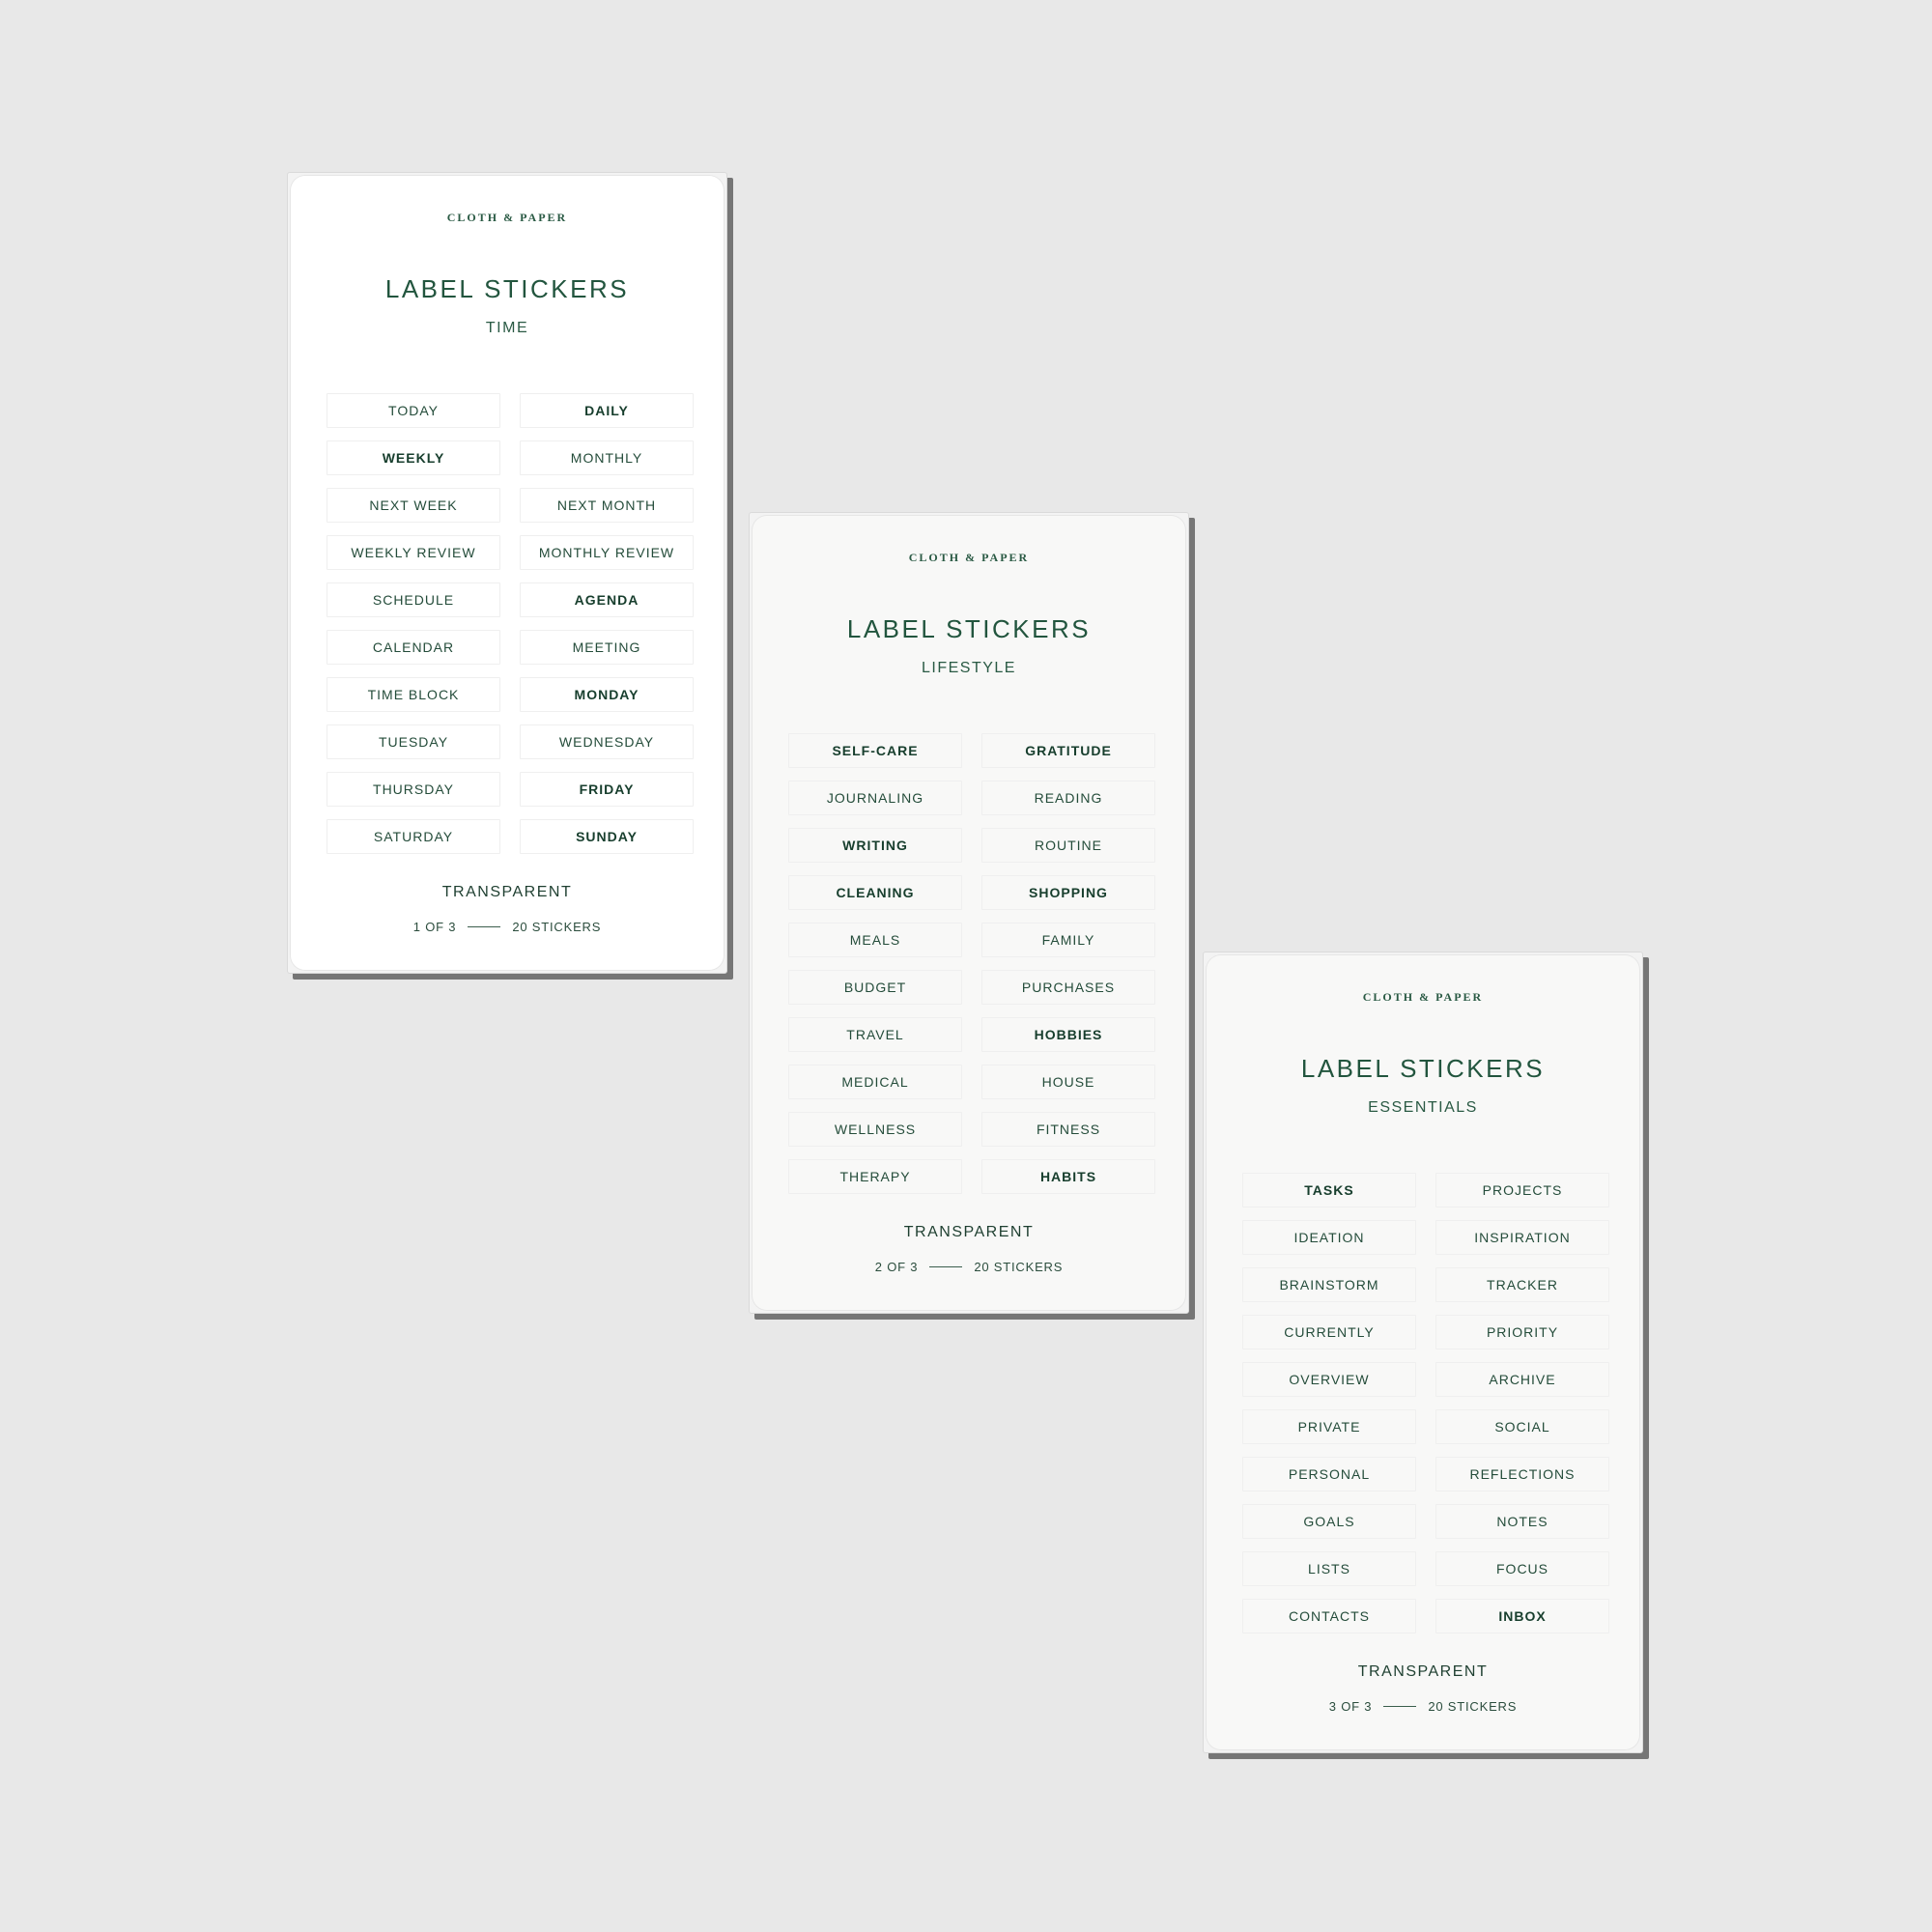  Describe the element at coordinates (1329, 1521) in the screenshot. I see `label-sticker: GOALS` at that location.